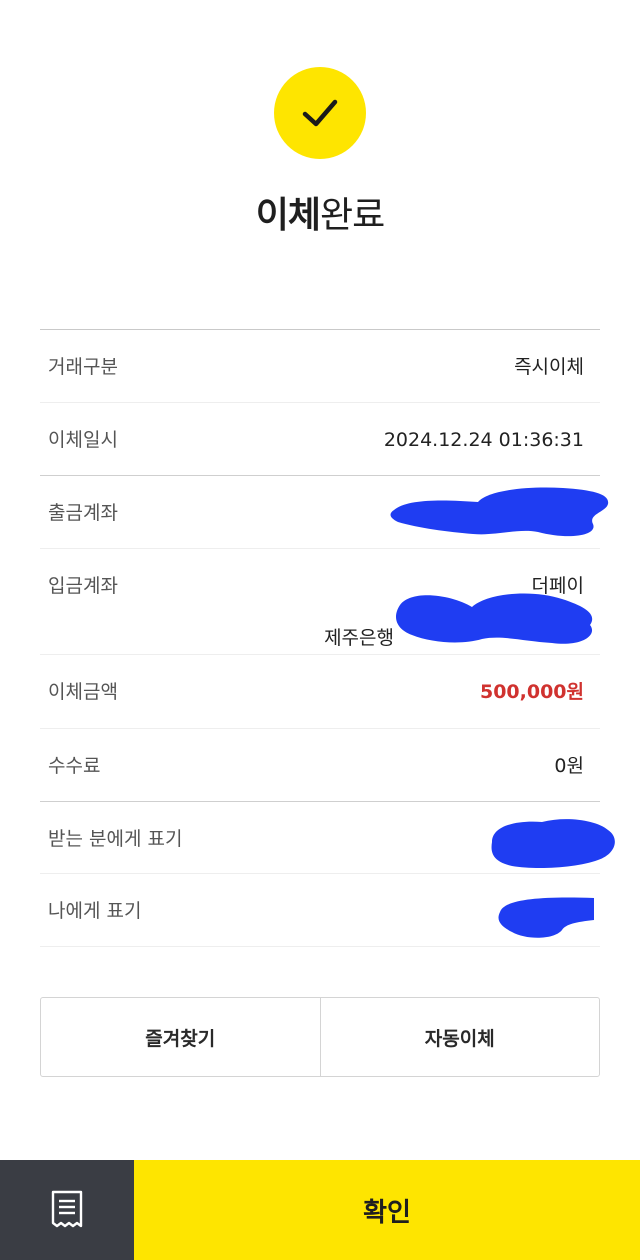 The image size is (640, 1260). Describe the element at coordinates (549, 367) in the screenshot. I see `transaction-type-value: 즉시이체` at that location.